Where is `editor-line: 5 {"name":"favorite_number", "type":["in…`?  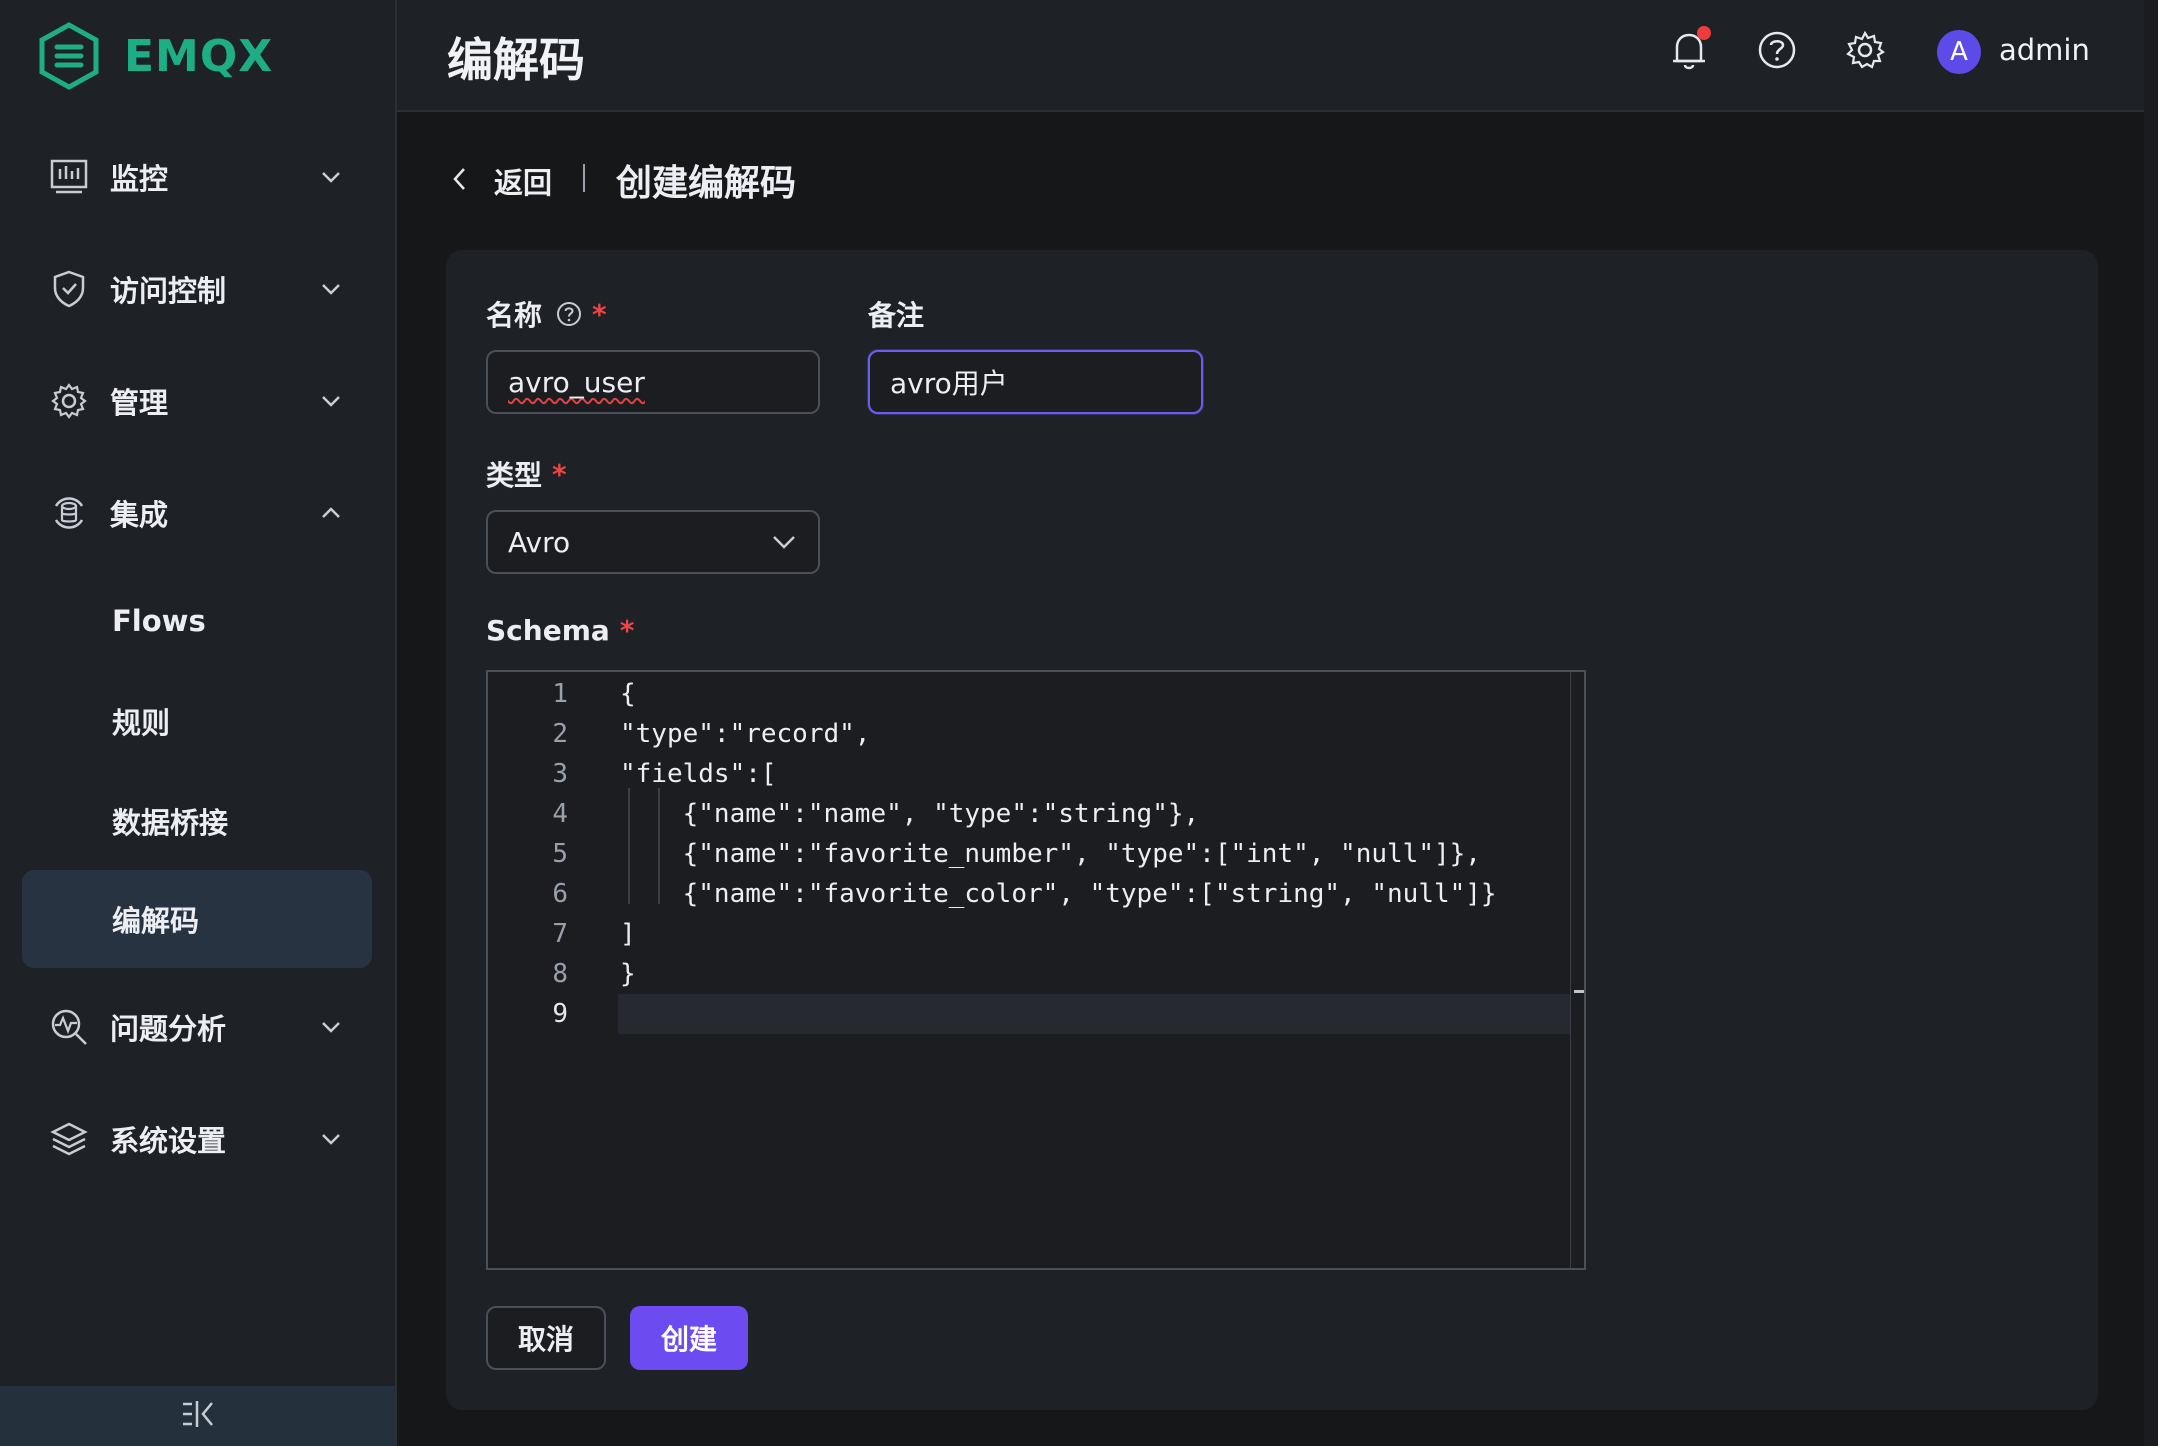
editor-line: 5 {"name":"favorite_number", "type":["in… is located at coordinates (1029, 854).